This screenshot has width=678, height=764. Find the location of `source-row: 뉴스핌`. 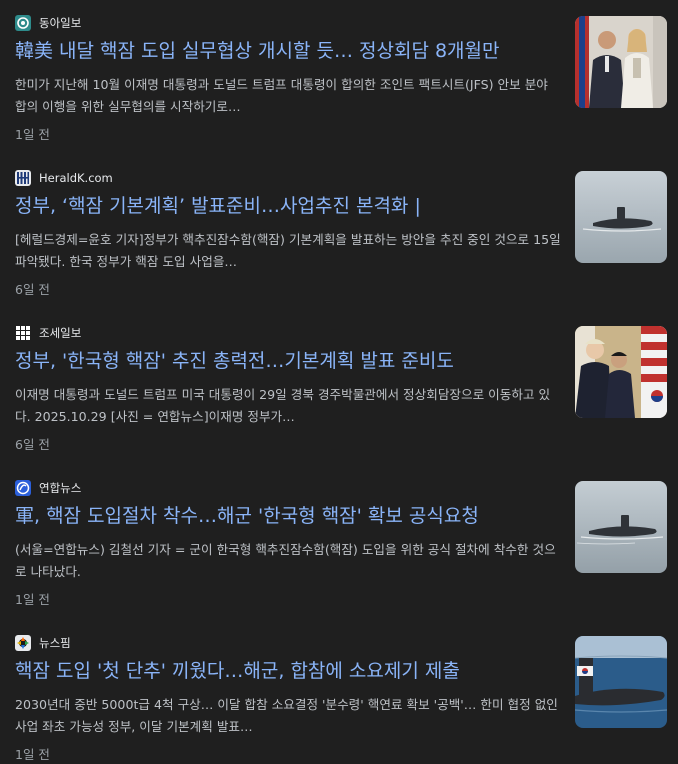

source-row: 뉴스핌 is located at coordinates (43, 643).